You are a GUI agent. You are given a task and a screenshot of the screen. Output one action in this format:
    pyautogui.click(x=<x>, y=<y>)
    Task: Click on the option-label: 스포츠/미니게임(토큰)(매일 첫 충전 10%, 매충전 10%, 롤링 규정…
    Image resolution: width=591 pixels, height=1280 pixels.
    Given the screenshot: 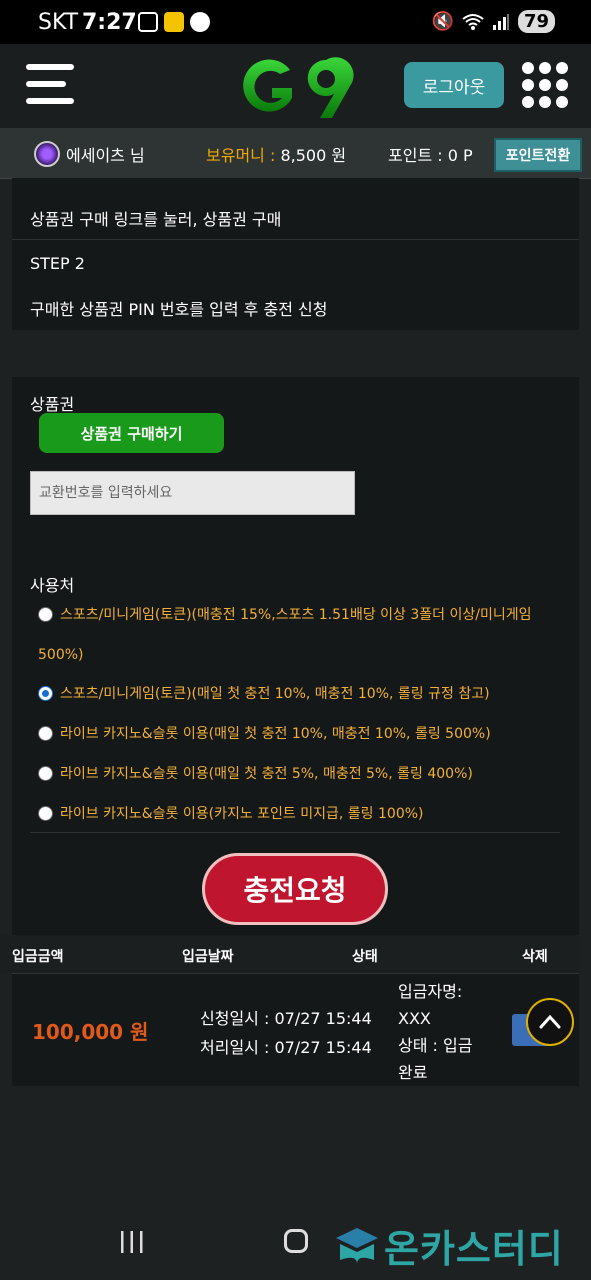 What is the action you would take?
    pyautogui.click(x=275, y=694)
    